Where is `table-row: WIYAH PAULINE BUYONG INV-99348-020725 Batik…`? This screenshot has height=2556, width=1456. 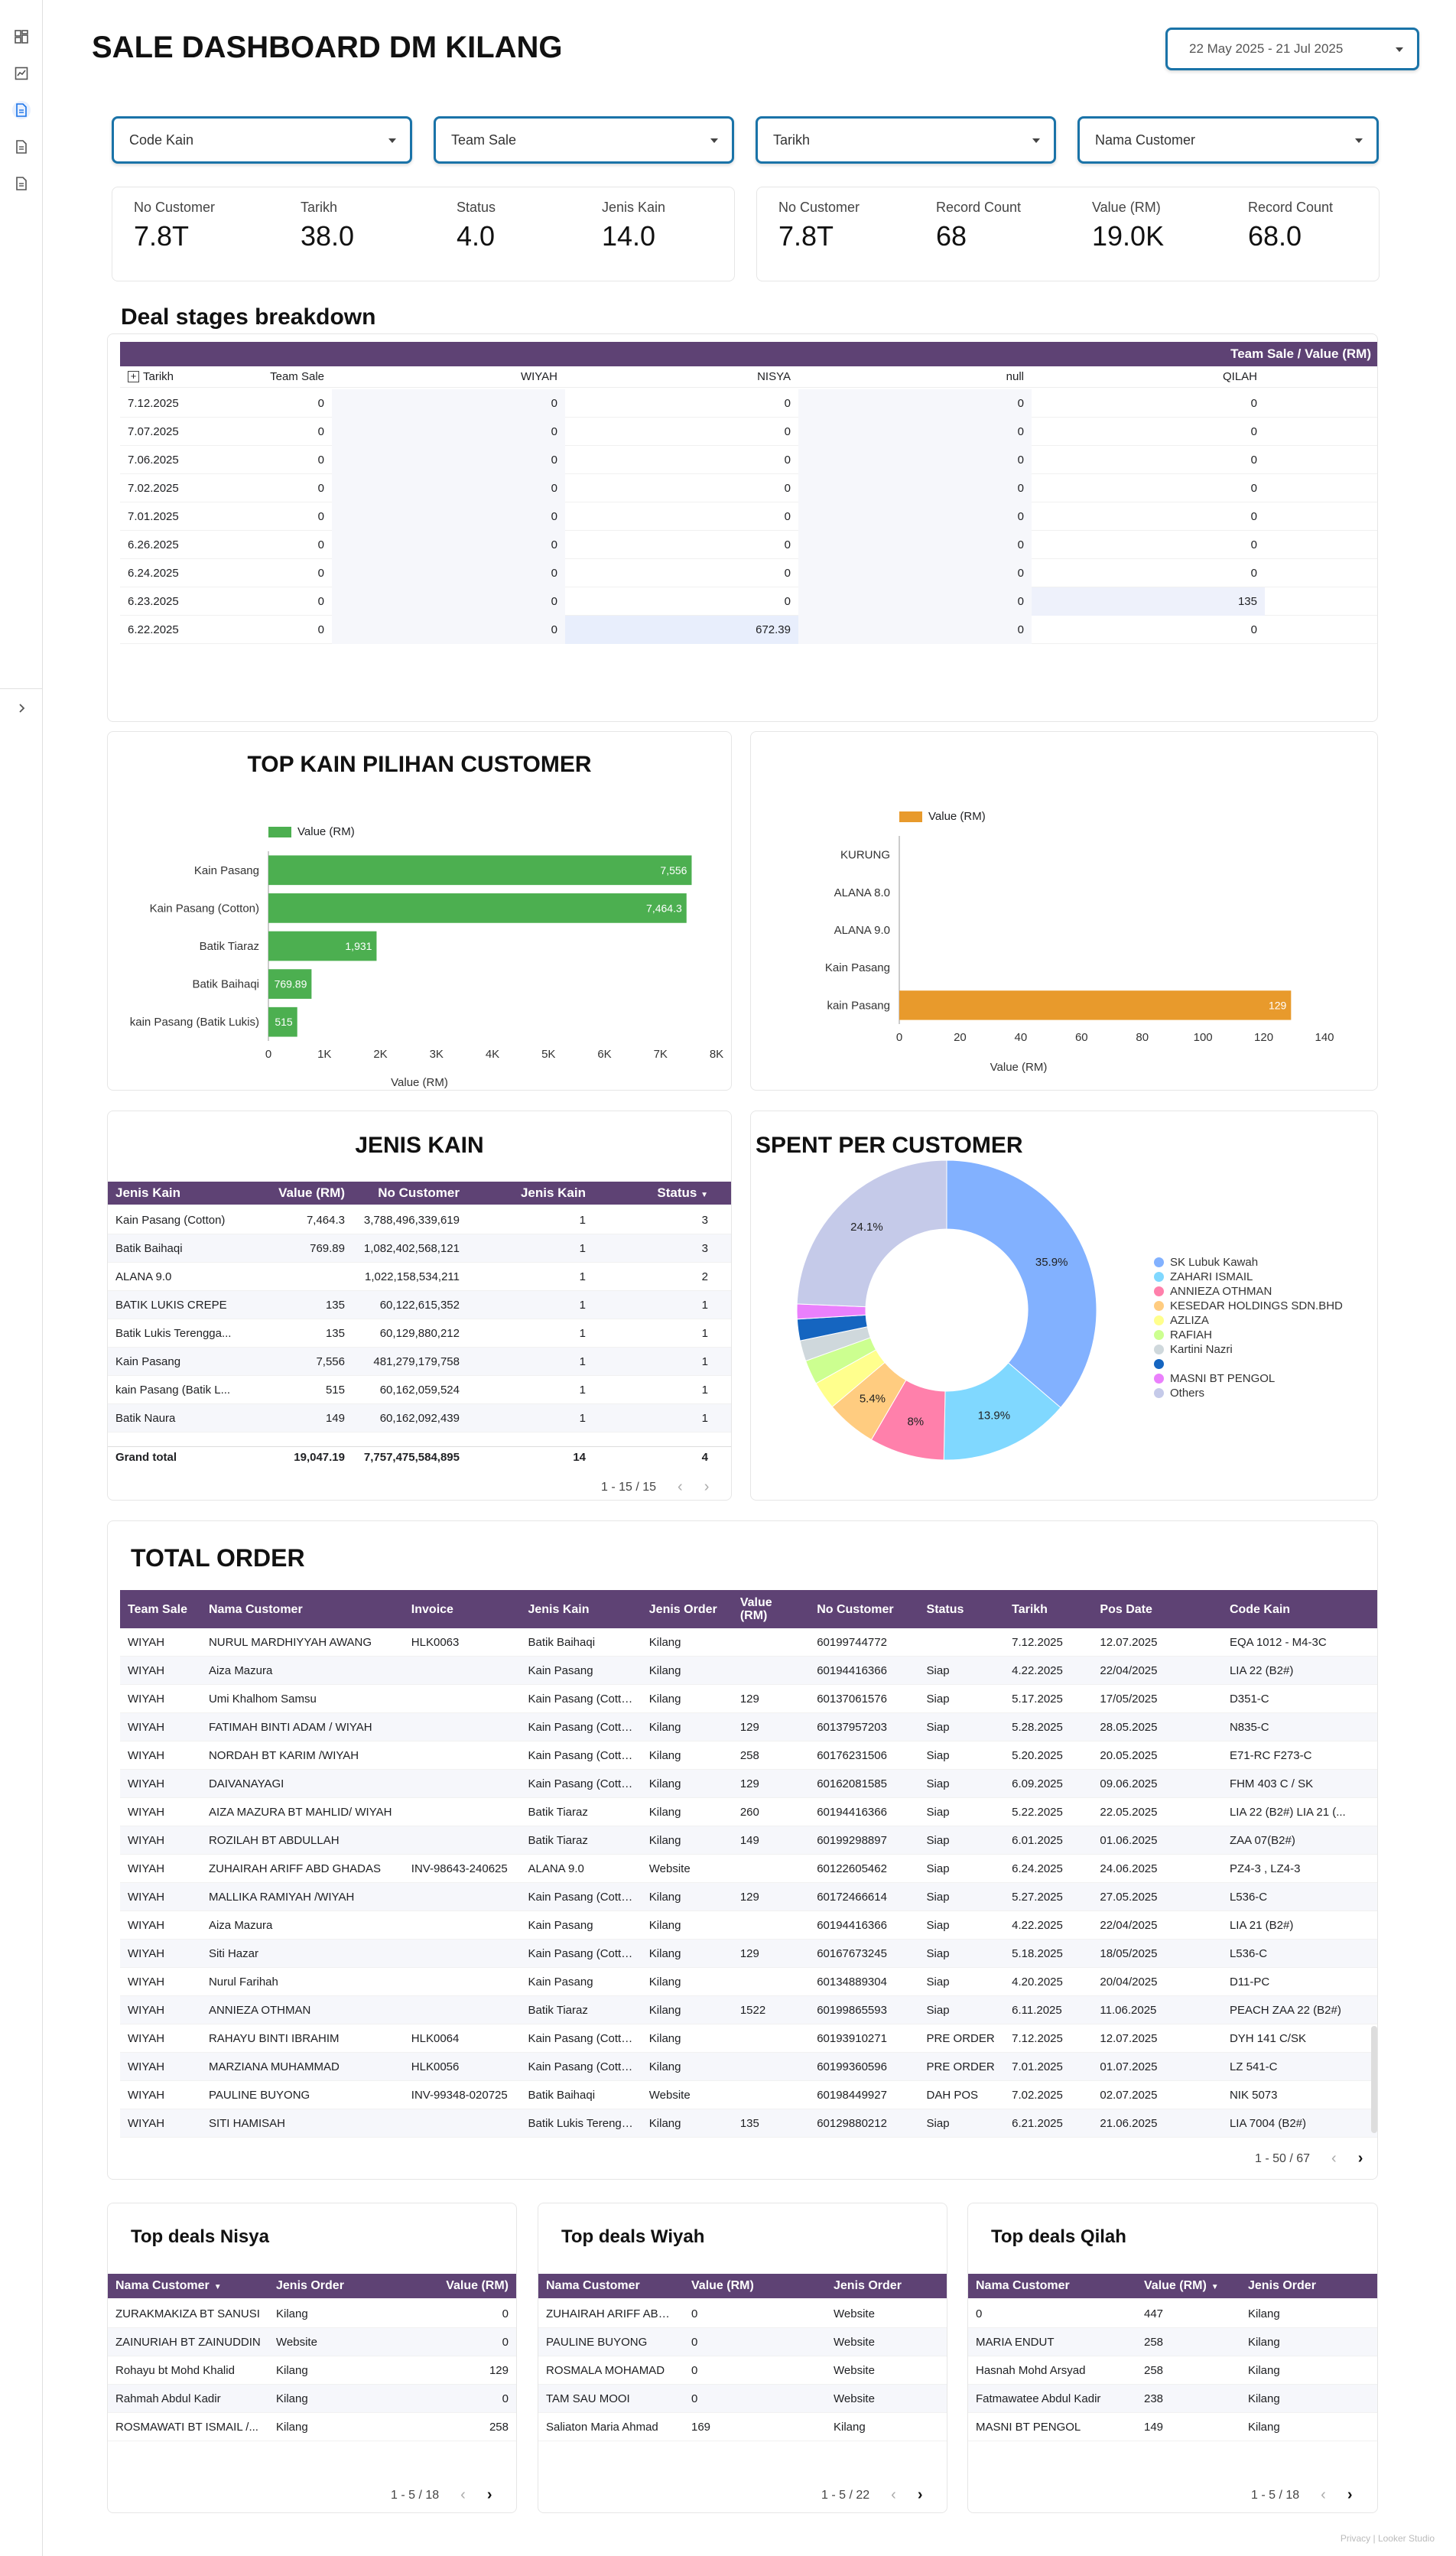 table-row: WIYAH PAULINE BUYONG INV-99348-020725 Batik… is located at coordinates (748, 2095).